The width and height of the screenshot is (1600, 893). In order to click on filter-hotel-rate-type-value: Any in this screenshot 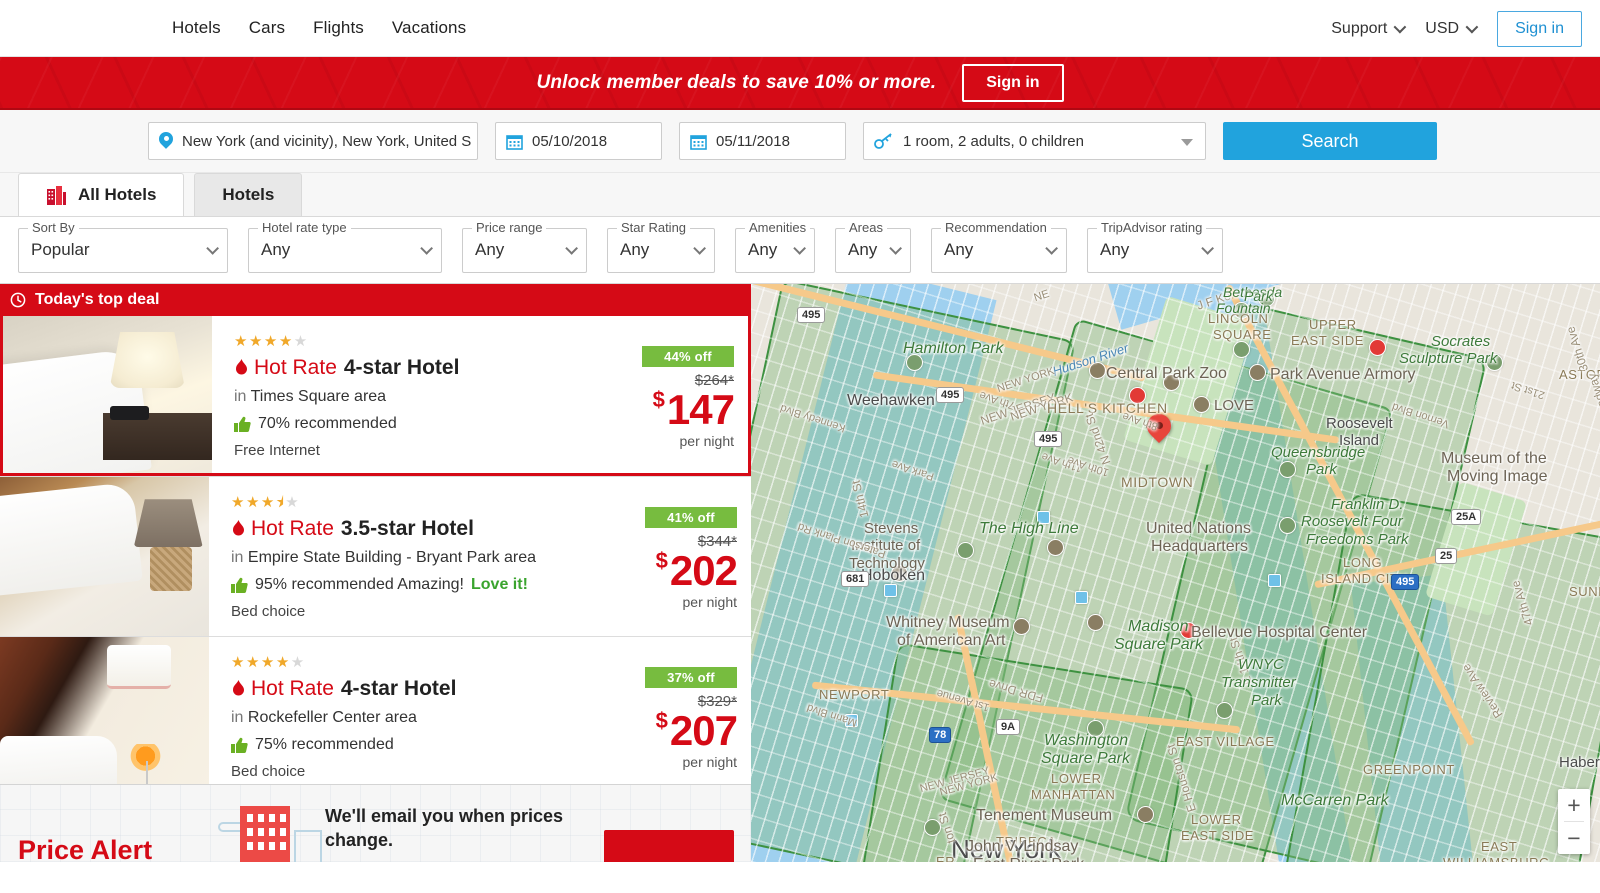, I will do `click(276, 249)`.